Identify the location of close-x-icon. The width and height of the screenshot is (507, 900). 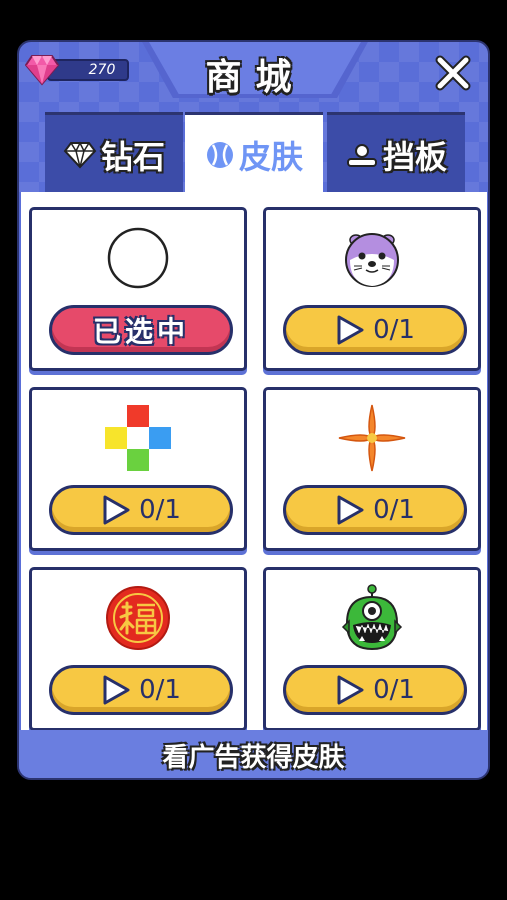
(453, 73).